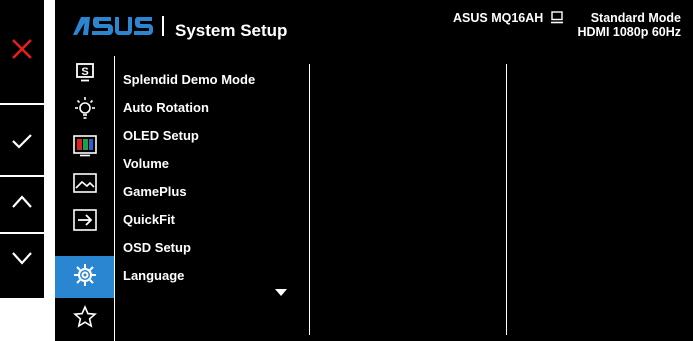 The width and height of the screenshot is (693, 341). I want to click on input-select-icon, so click(84, 222).